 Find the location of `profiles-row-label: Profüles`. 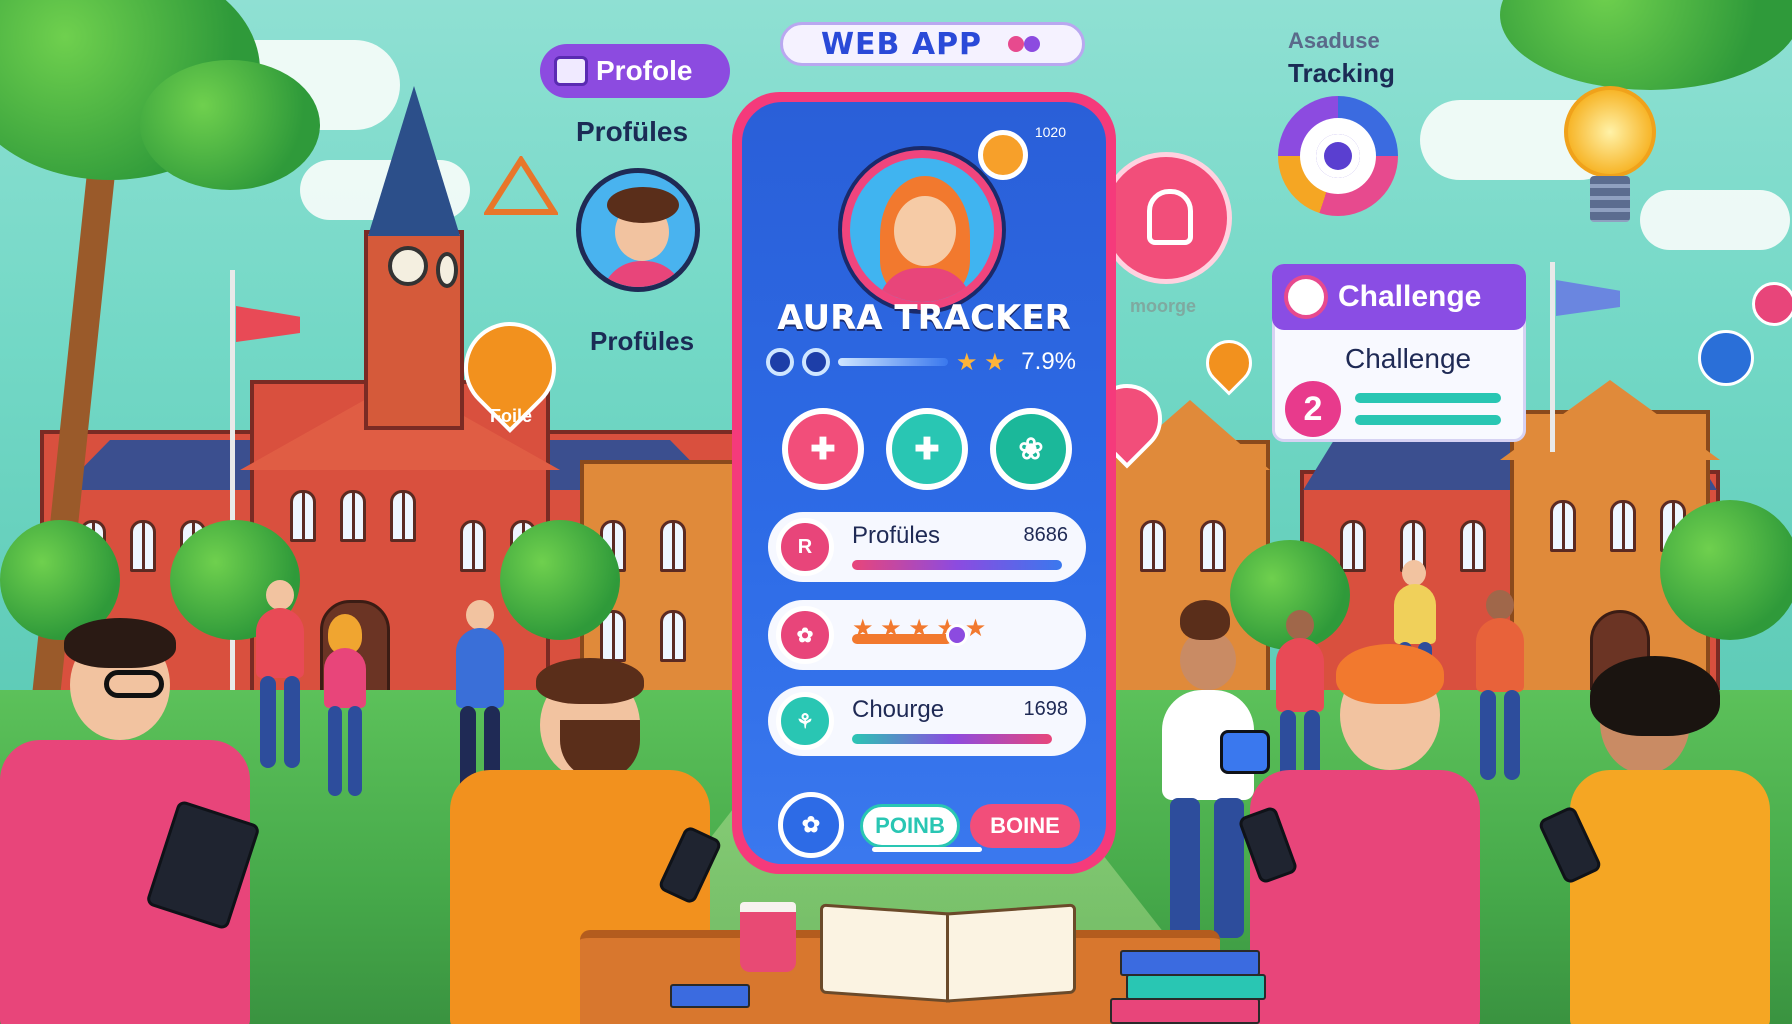

profiles-row-label: Profüles is located at coordinates (896, 535).